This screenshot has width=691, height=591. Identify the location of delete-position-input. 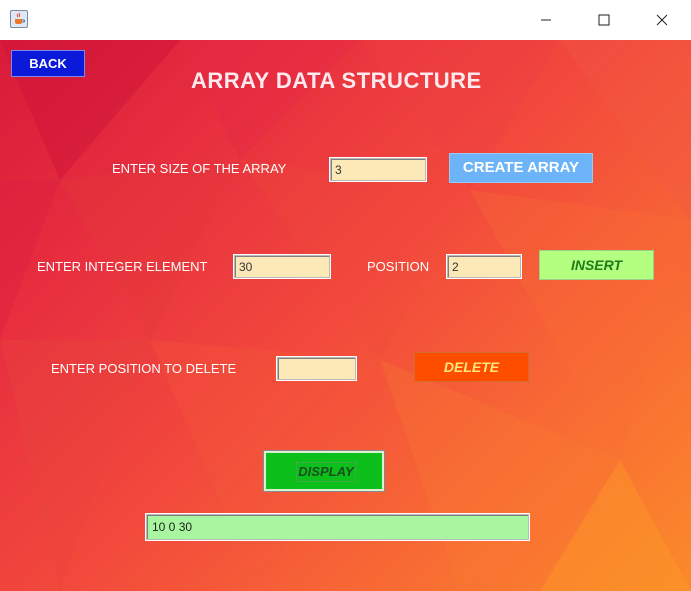
(316, 368).